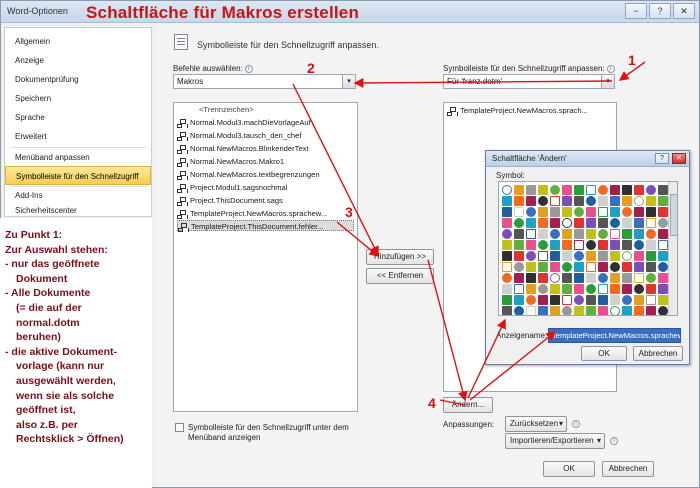 The height and width of the screenshot is (488, 700). I want to click on symbol-grid, so click(588, 248).